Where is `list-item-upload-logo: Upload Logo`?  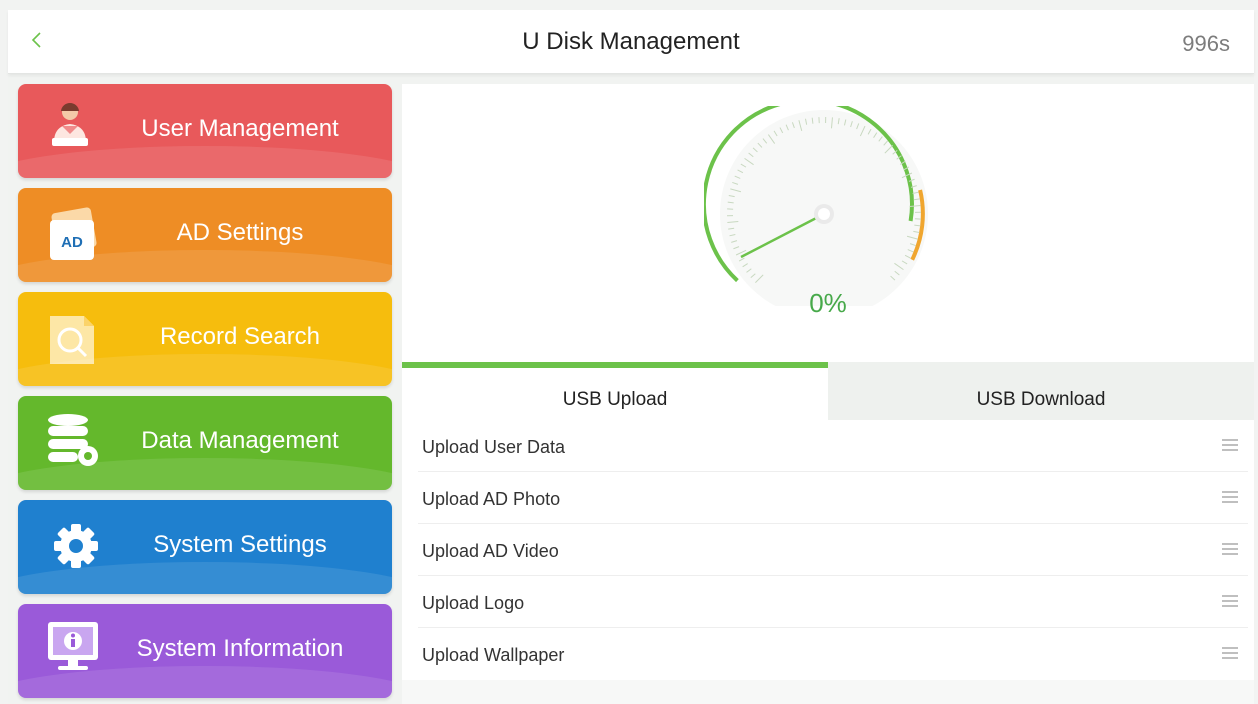
list-item-upload-logo: Upload Logo is located at coordinates (828, 602).